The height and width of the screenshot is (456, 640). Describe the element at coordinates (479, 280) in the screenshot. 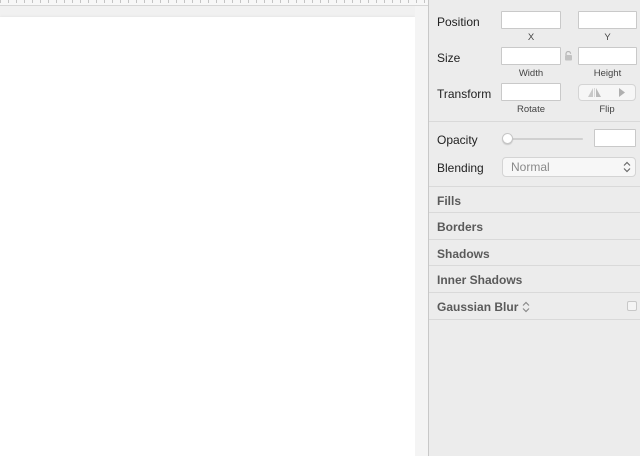

I see `inner-shadows-section-header: Inner Shadows` at that location.